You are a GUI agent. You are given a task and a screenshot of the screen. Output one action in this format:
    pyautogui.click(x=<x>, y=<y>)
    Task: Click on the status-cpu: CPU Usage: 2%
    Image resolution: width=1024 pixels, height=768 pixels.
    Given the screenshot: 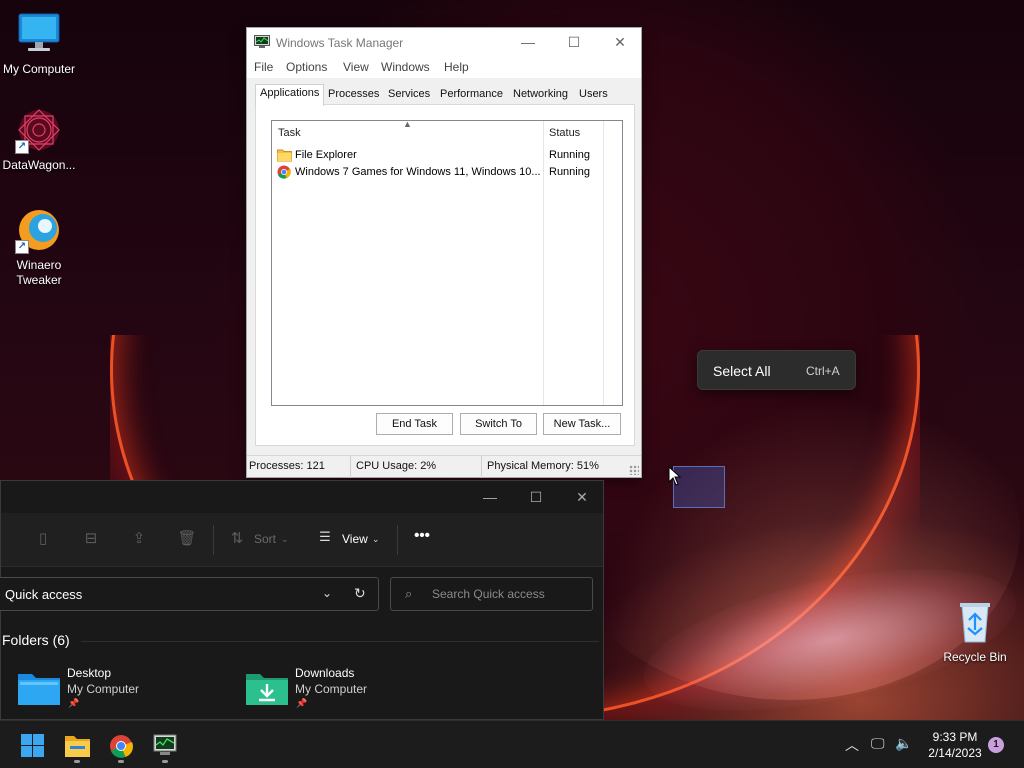 What is the action you would take?
    pyautogui.click(x=396, y=466)
    